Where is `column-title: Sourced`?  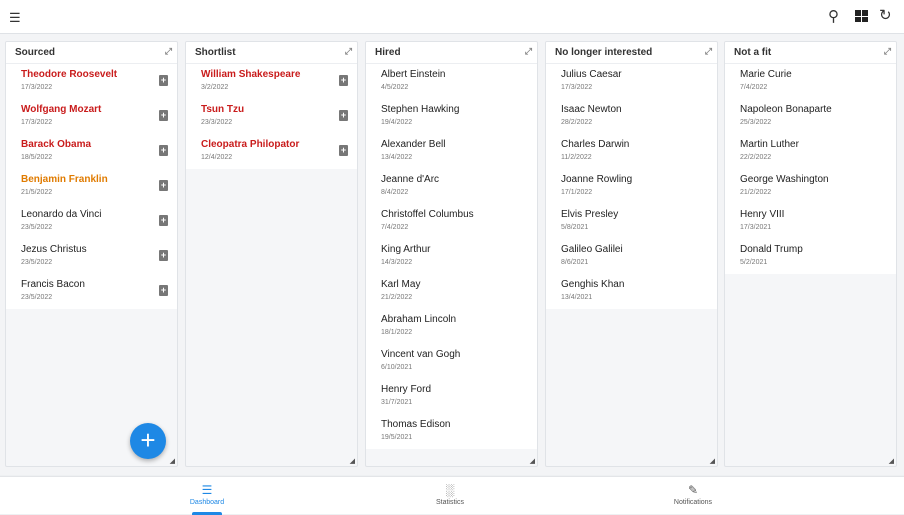
column-title: Sourced is located at coordinates (35, 52).